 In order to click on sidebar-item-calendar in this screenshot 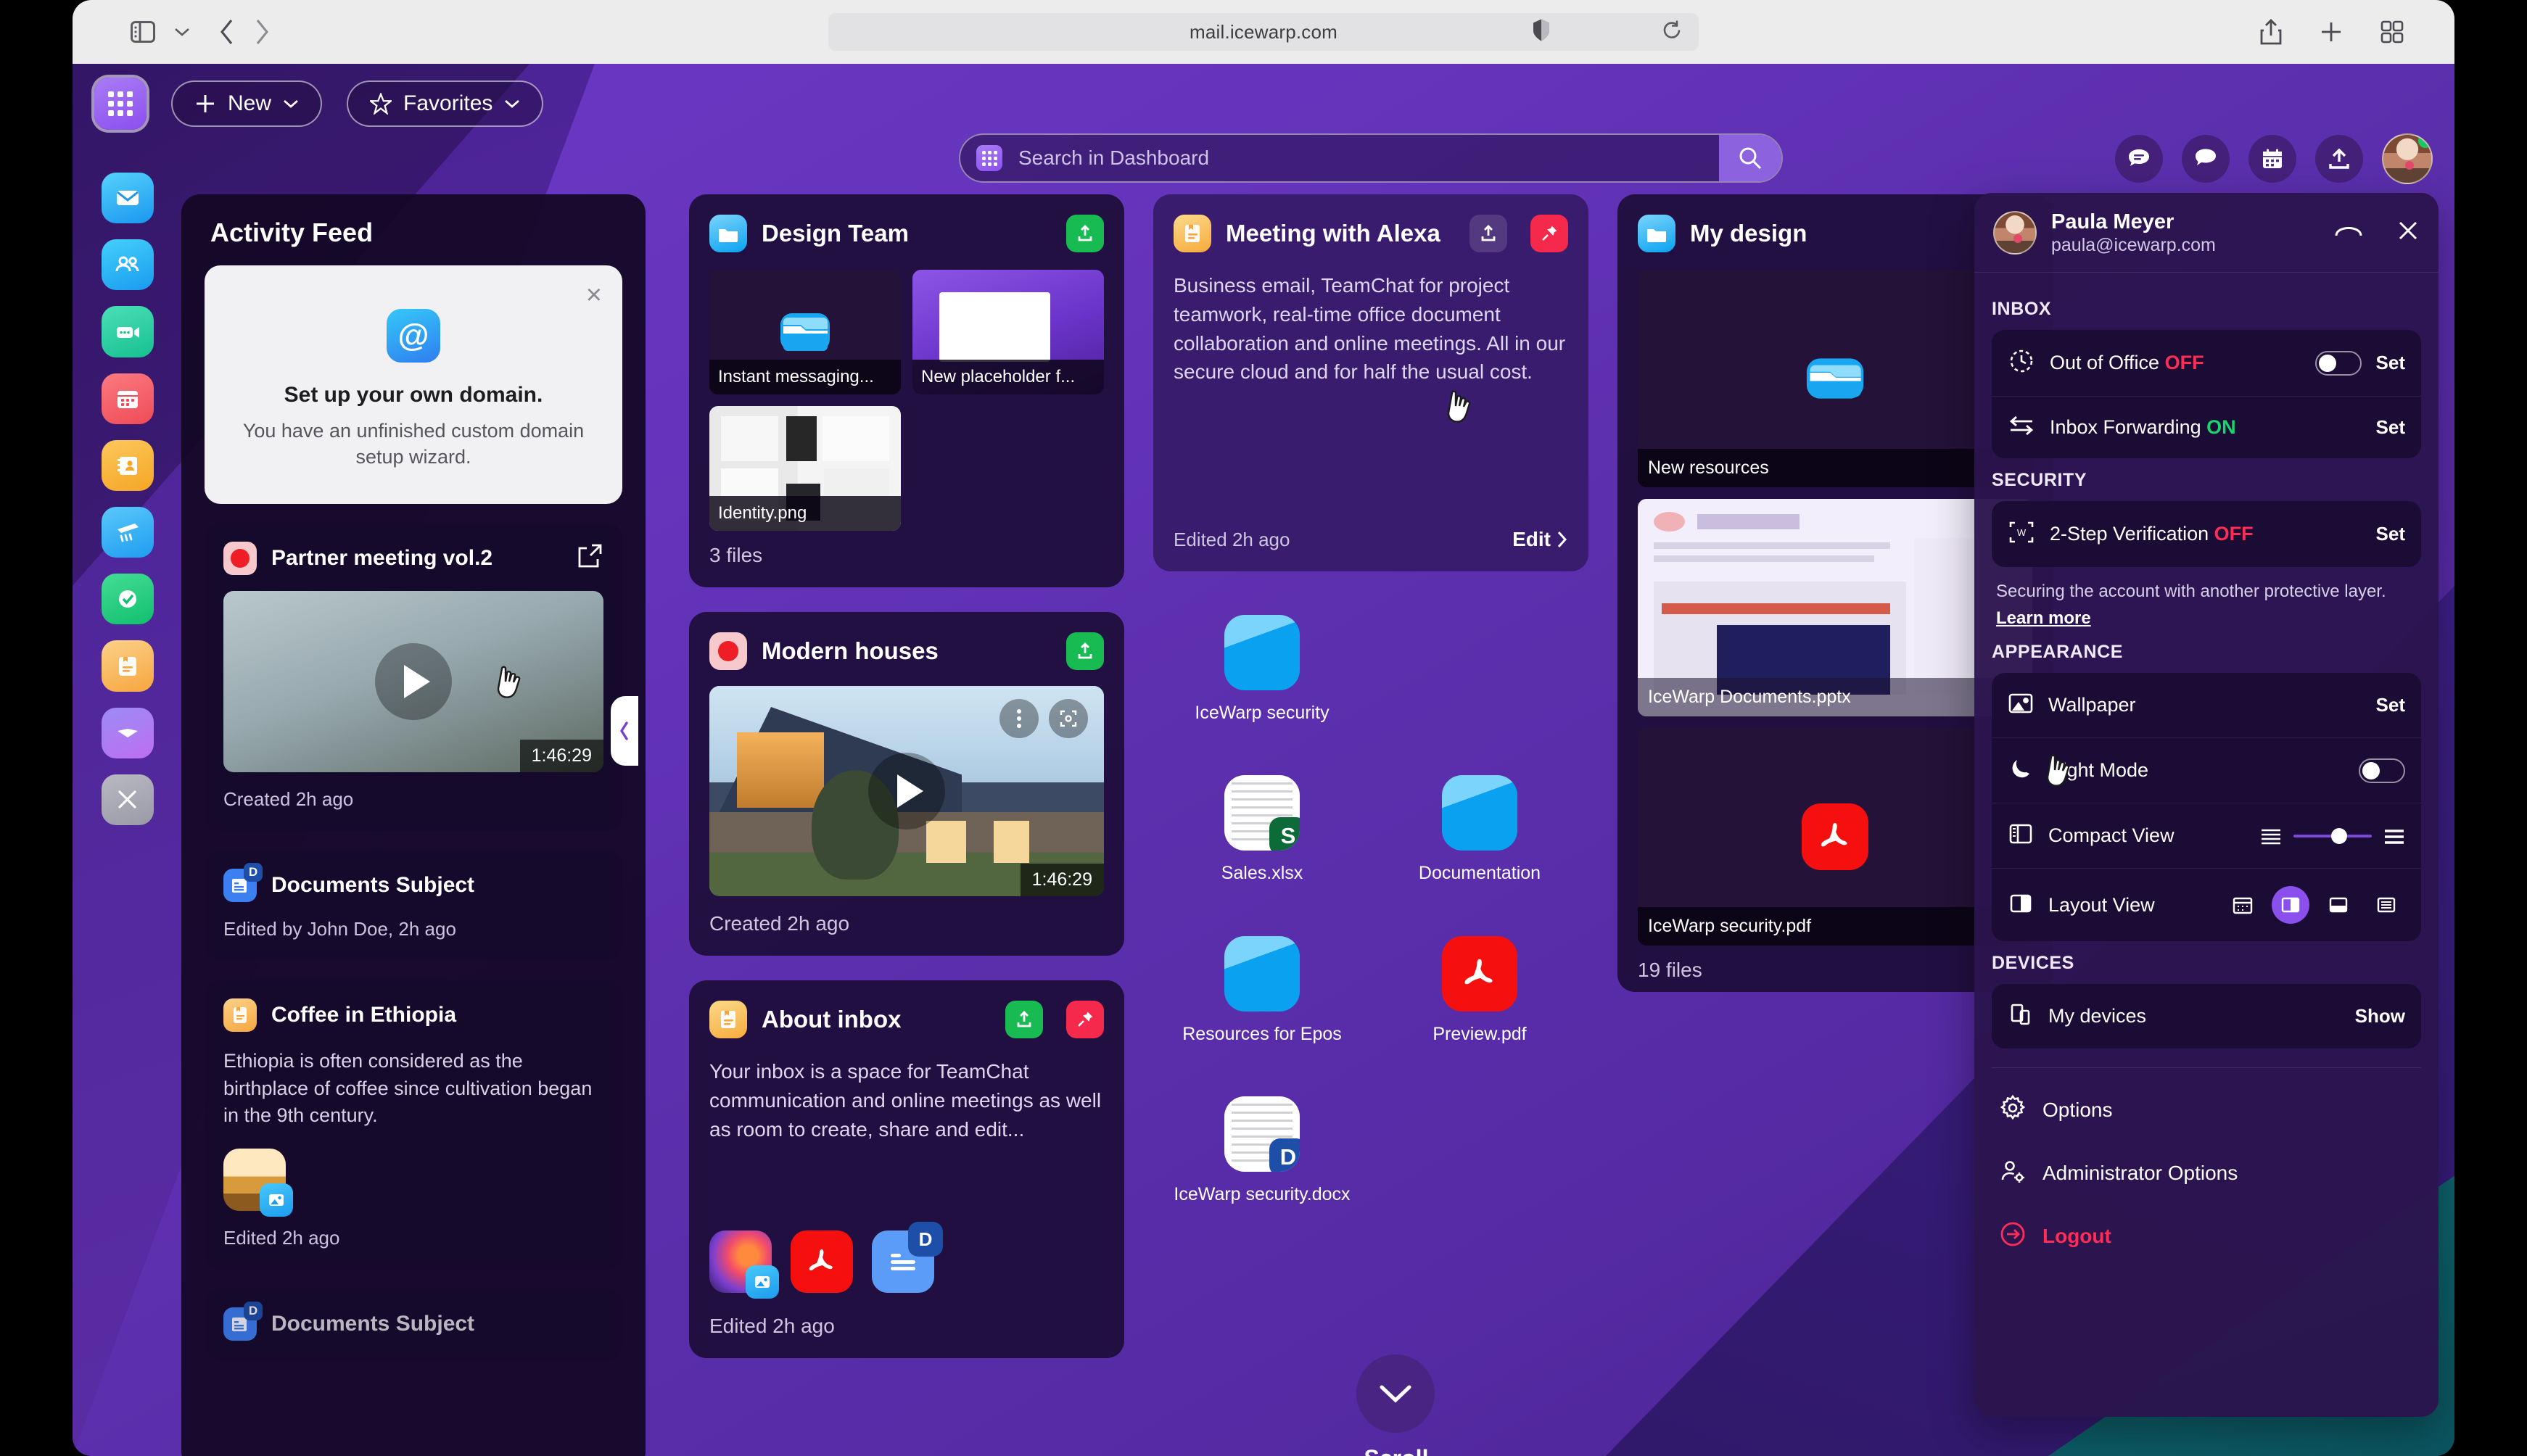, I will do `click(128, 398)`.